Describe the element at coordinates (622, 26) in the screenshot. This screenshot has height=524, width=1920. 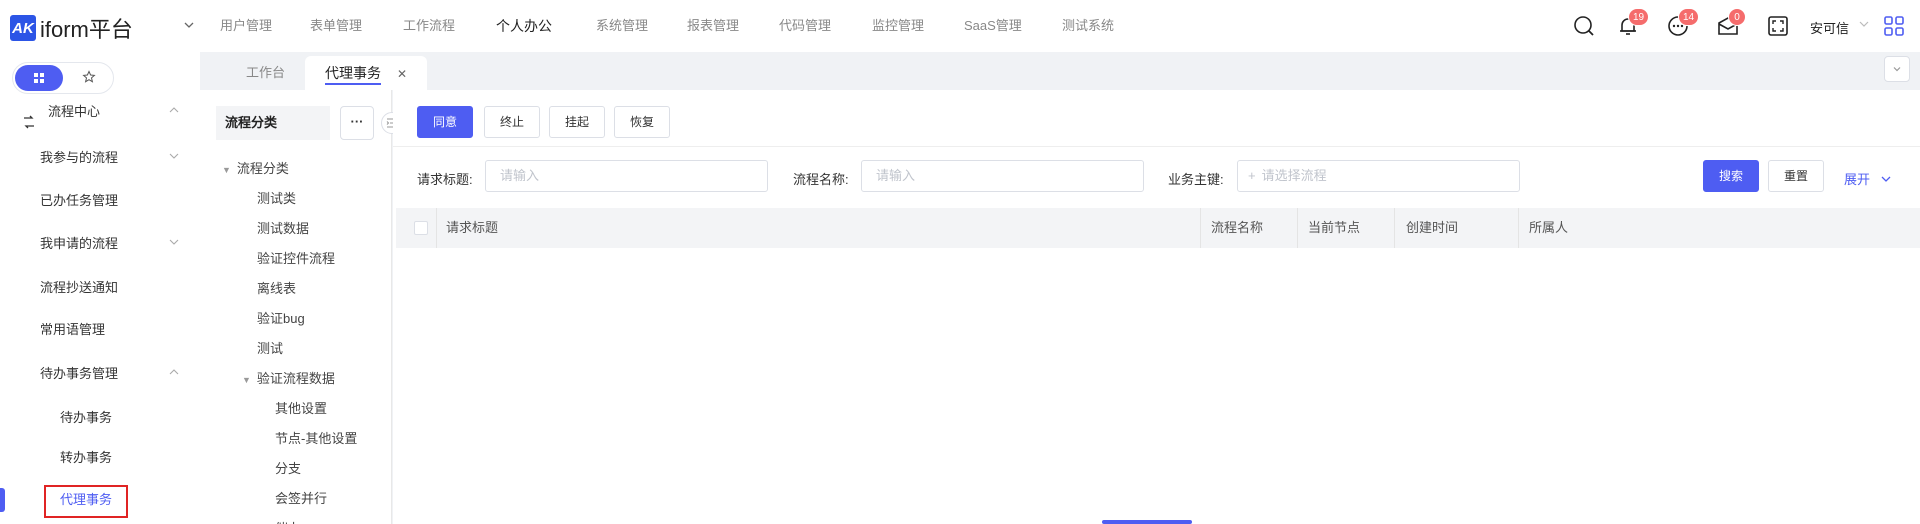
I see `nav-item: 系统管理` at that location.